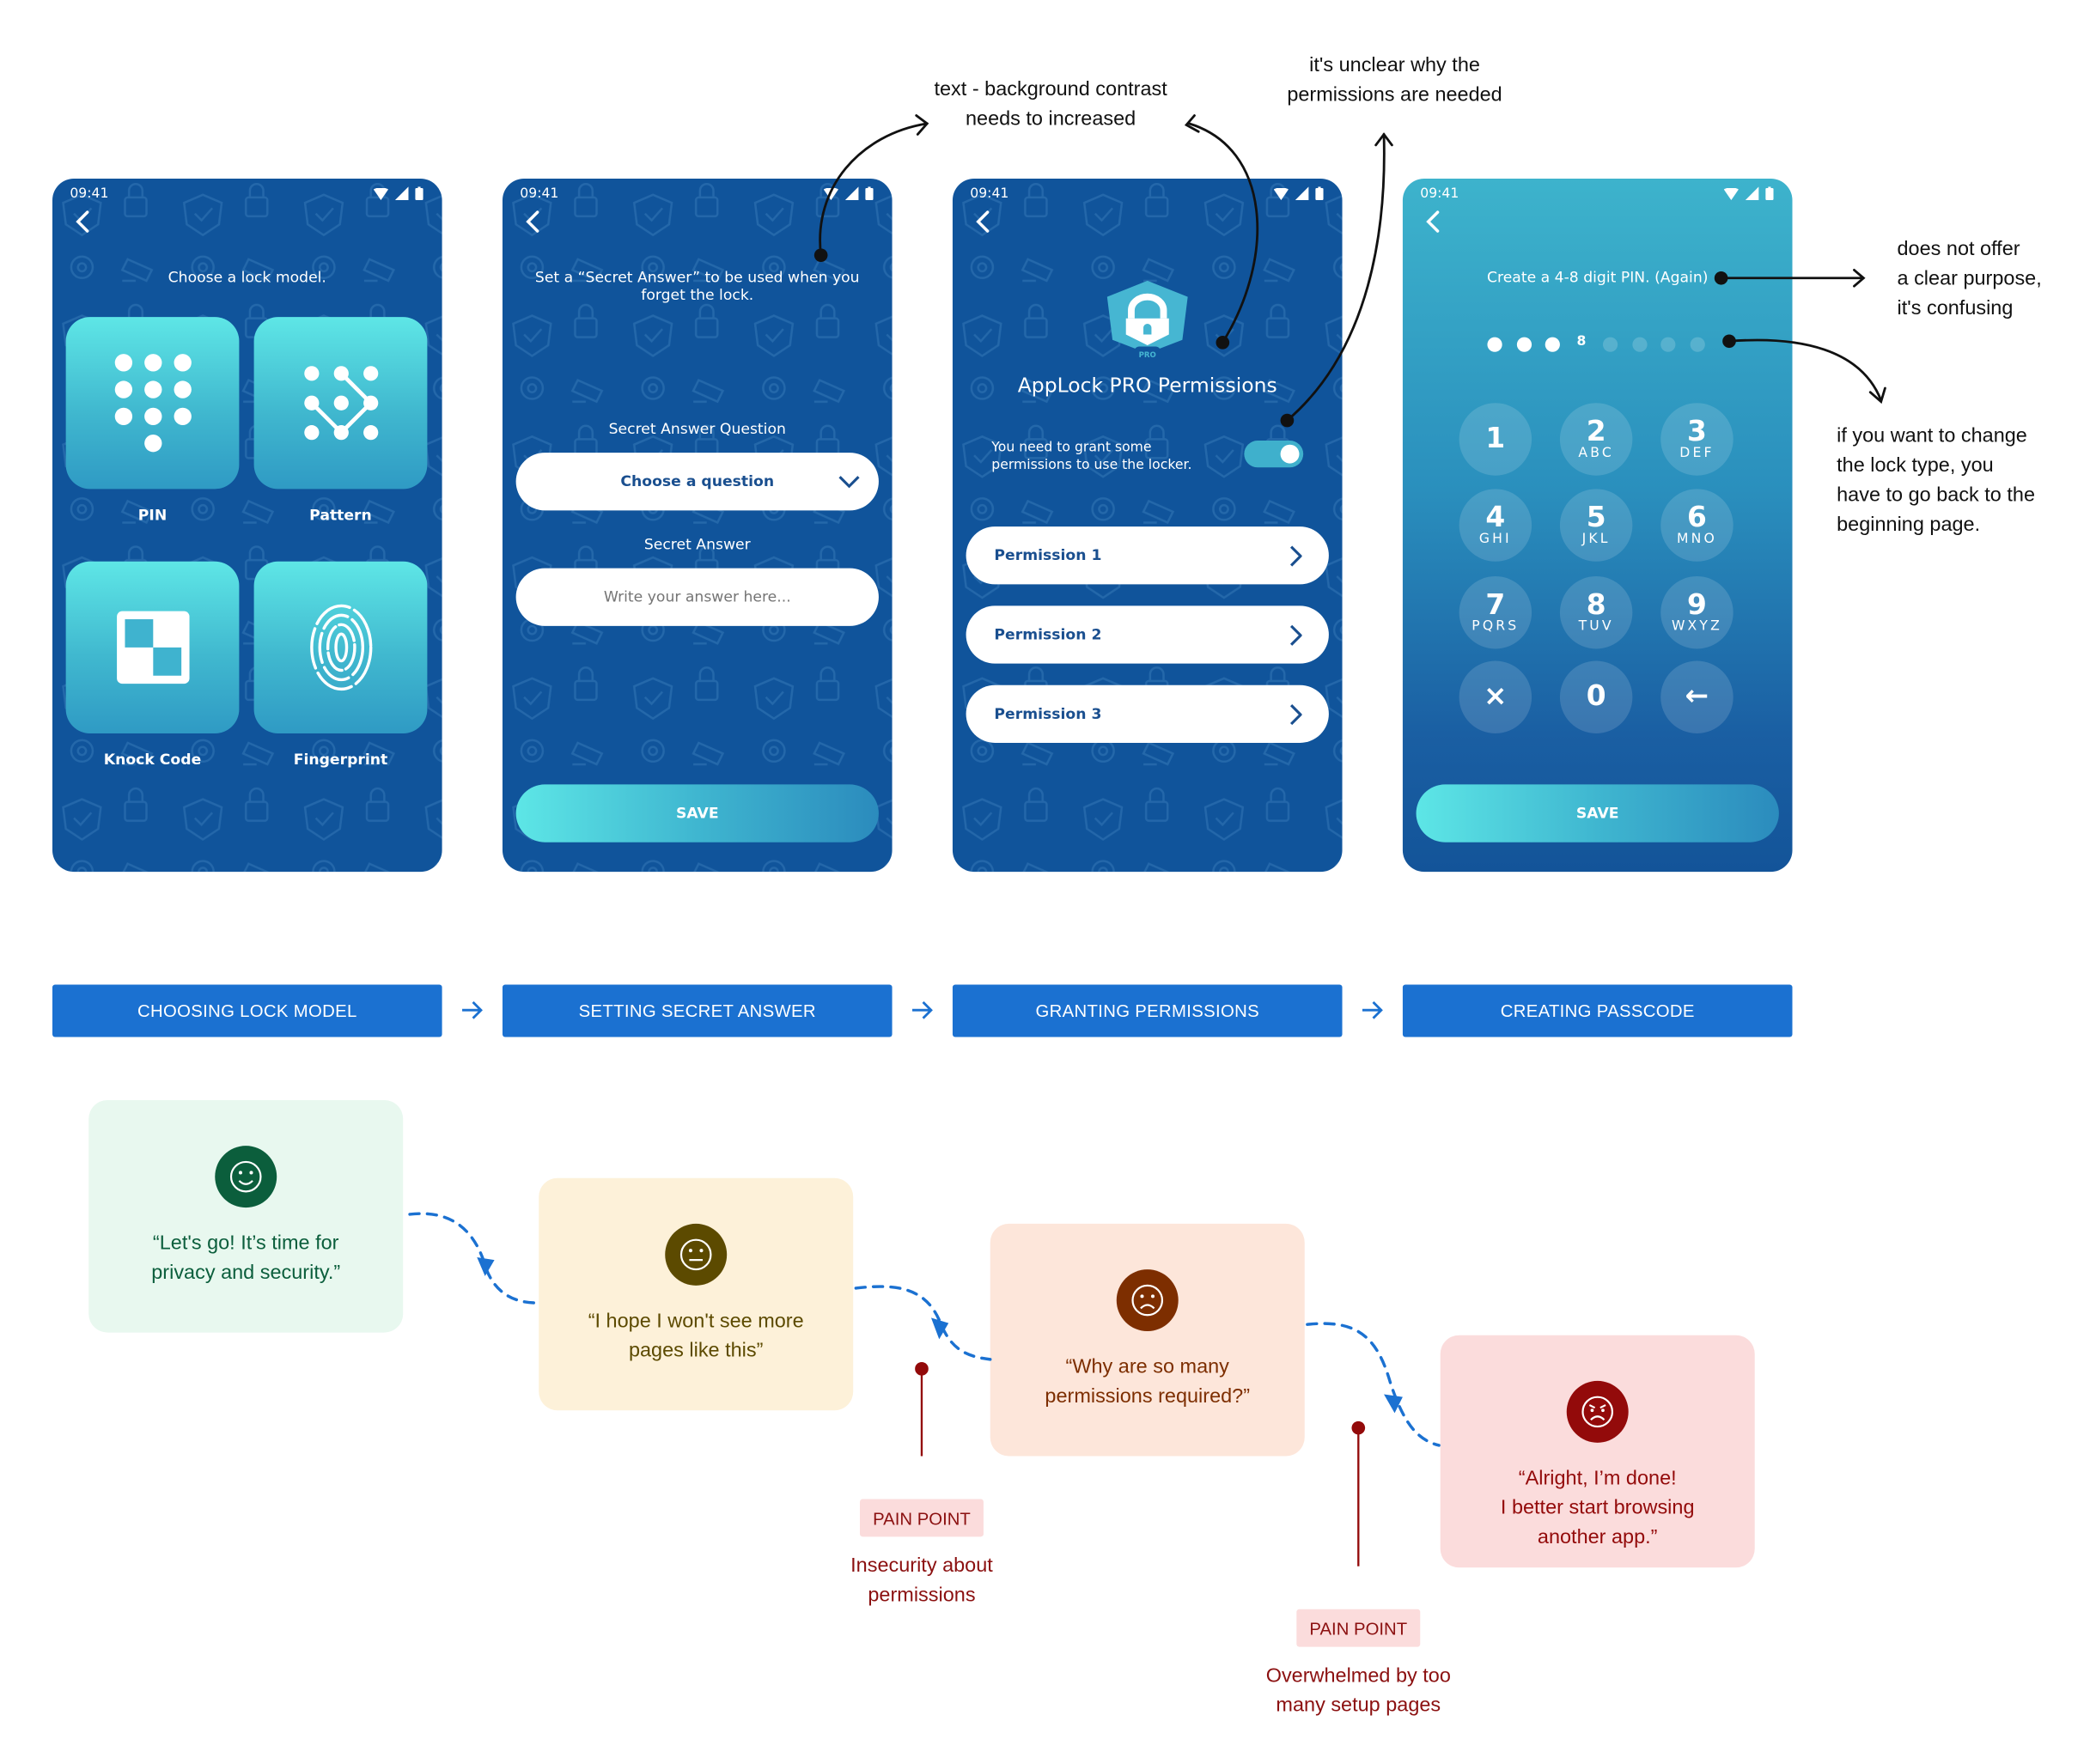 The width and height of the screenshot is (2096, 1764). I want to click on key-letters: GHI, so click(1495, 539).